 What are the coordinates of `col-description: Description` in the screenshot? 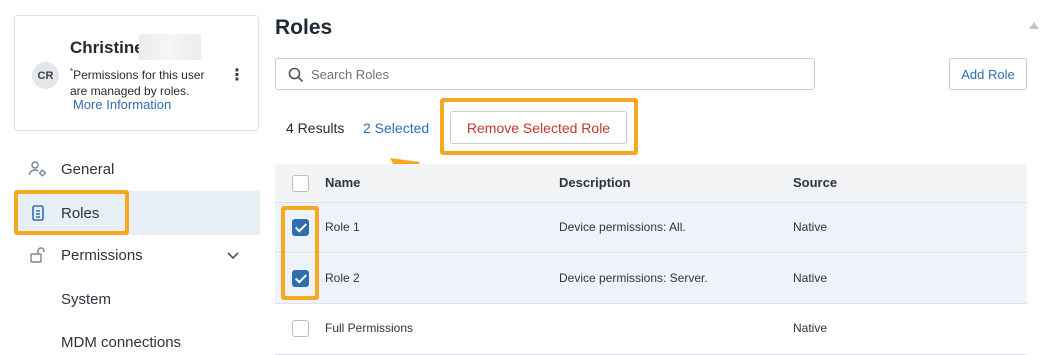 It's located at (595, 182).